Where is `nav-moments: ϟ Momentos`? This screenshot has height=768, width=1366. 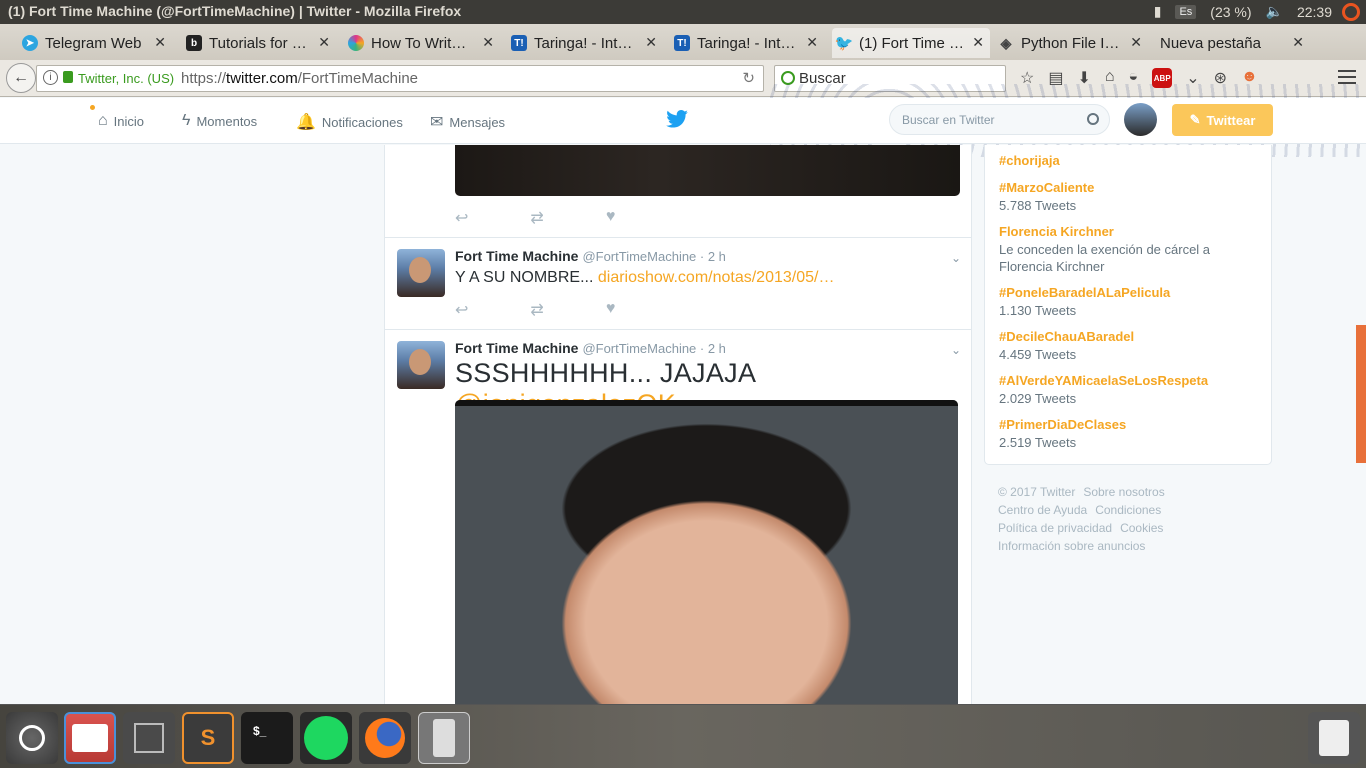 nav-moments: ϟ Momentos is located at coordinates (219, 121).